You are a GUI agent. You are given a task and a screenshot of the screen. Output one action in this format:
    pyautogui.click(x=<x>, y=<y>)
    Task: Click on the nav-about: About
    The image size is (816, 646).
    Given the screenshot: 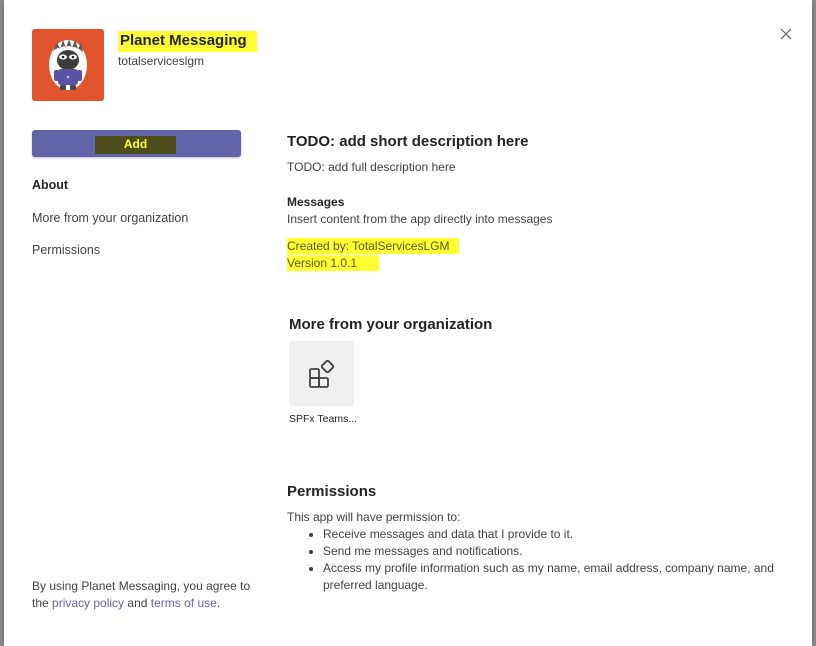 What is the action you would take?
    pyautogui.click(x=50, y=185)
    